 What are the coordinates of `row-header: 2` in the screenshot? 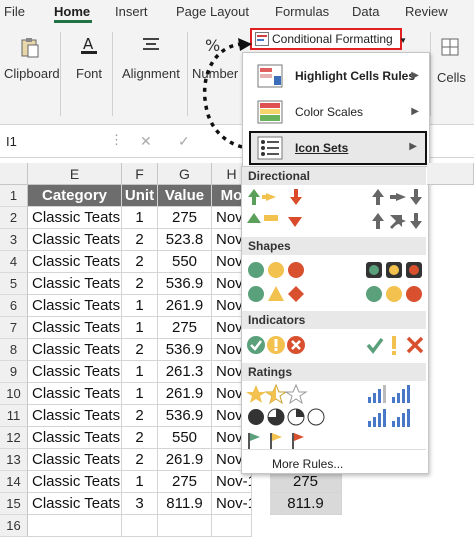 It's located at (14, 218).